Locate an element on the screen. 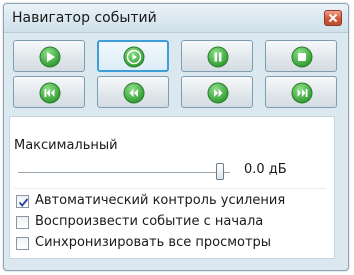 The width and height of the screenshot is (354, 275). auto-gain-label: Автоматический контроль усиления is located at coordinates (160, 200).